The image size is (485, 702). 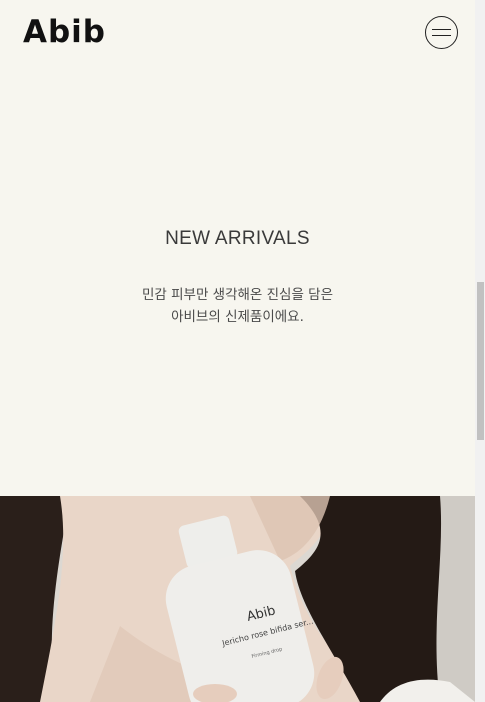 I want to click on site-header: Abib, so click(x=237, y=35).